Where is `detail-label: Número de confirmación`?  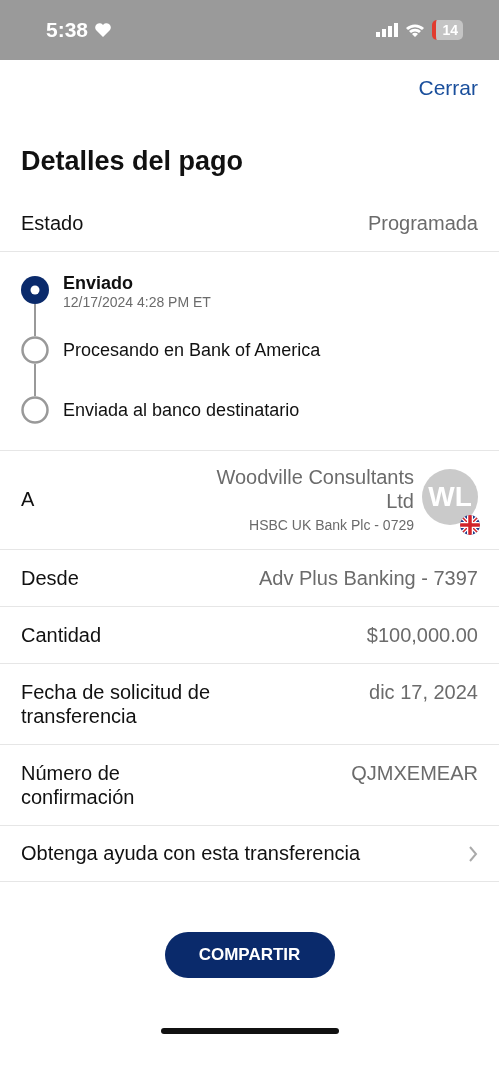 detail-label: Número de confirmación is located at coordinates (78, 785).